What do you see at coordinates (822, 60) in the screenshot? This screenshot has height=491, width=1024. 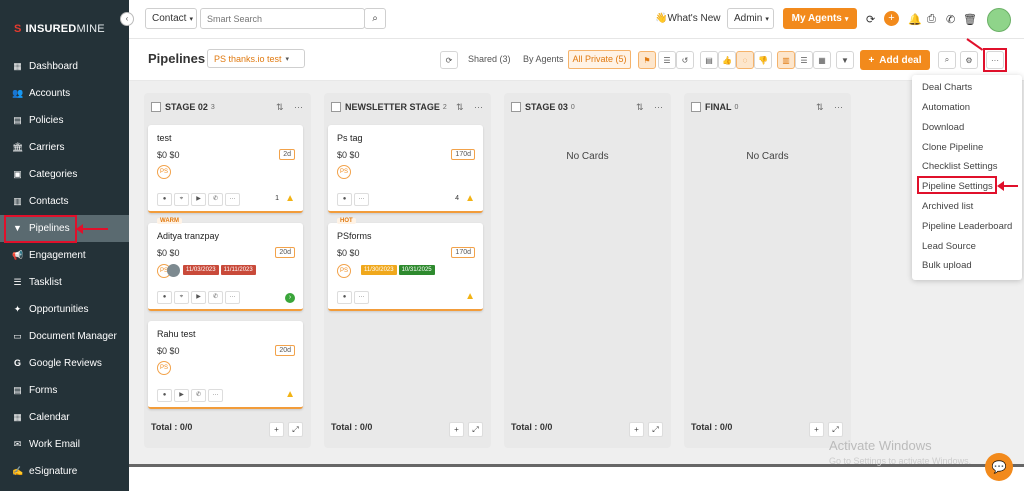 I see `layout-table-button: ▦` at bounding box center [822, 60].